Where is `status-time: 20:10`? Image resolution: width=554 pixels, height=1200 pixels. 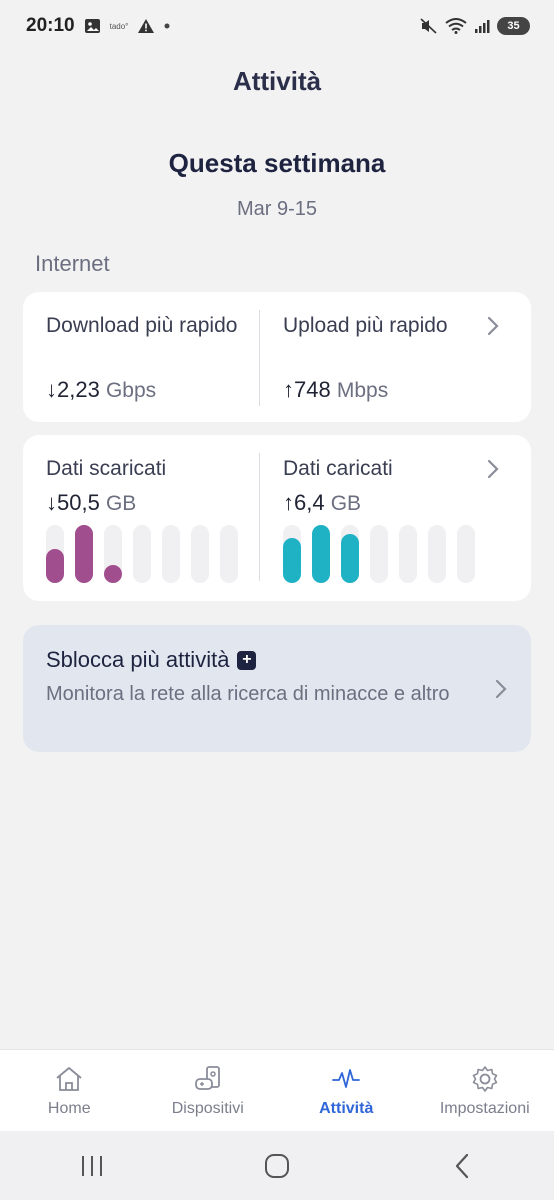 status-time: 20:10 is located at coordinates (50, 25).